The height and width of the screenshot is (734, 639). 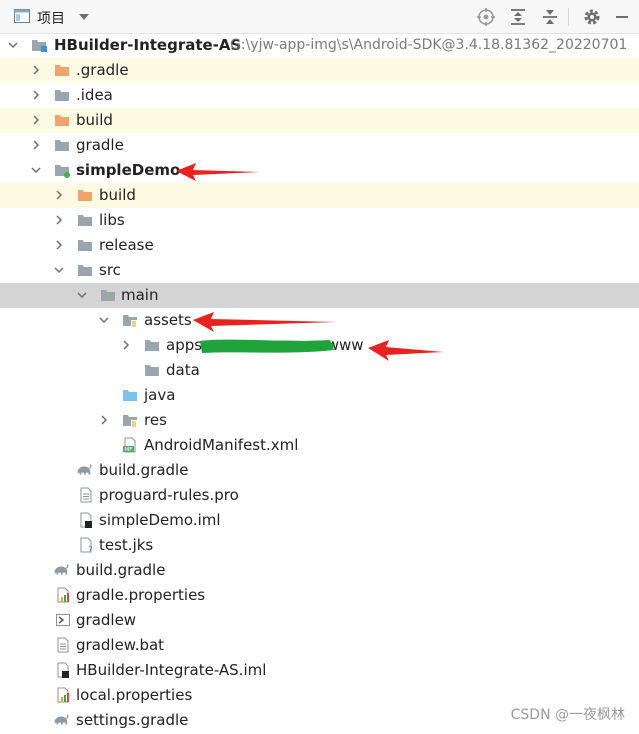 I want to click on project-toolbar: 项目, so click(x=319, y=17).